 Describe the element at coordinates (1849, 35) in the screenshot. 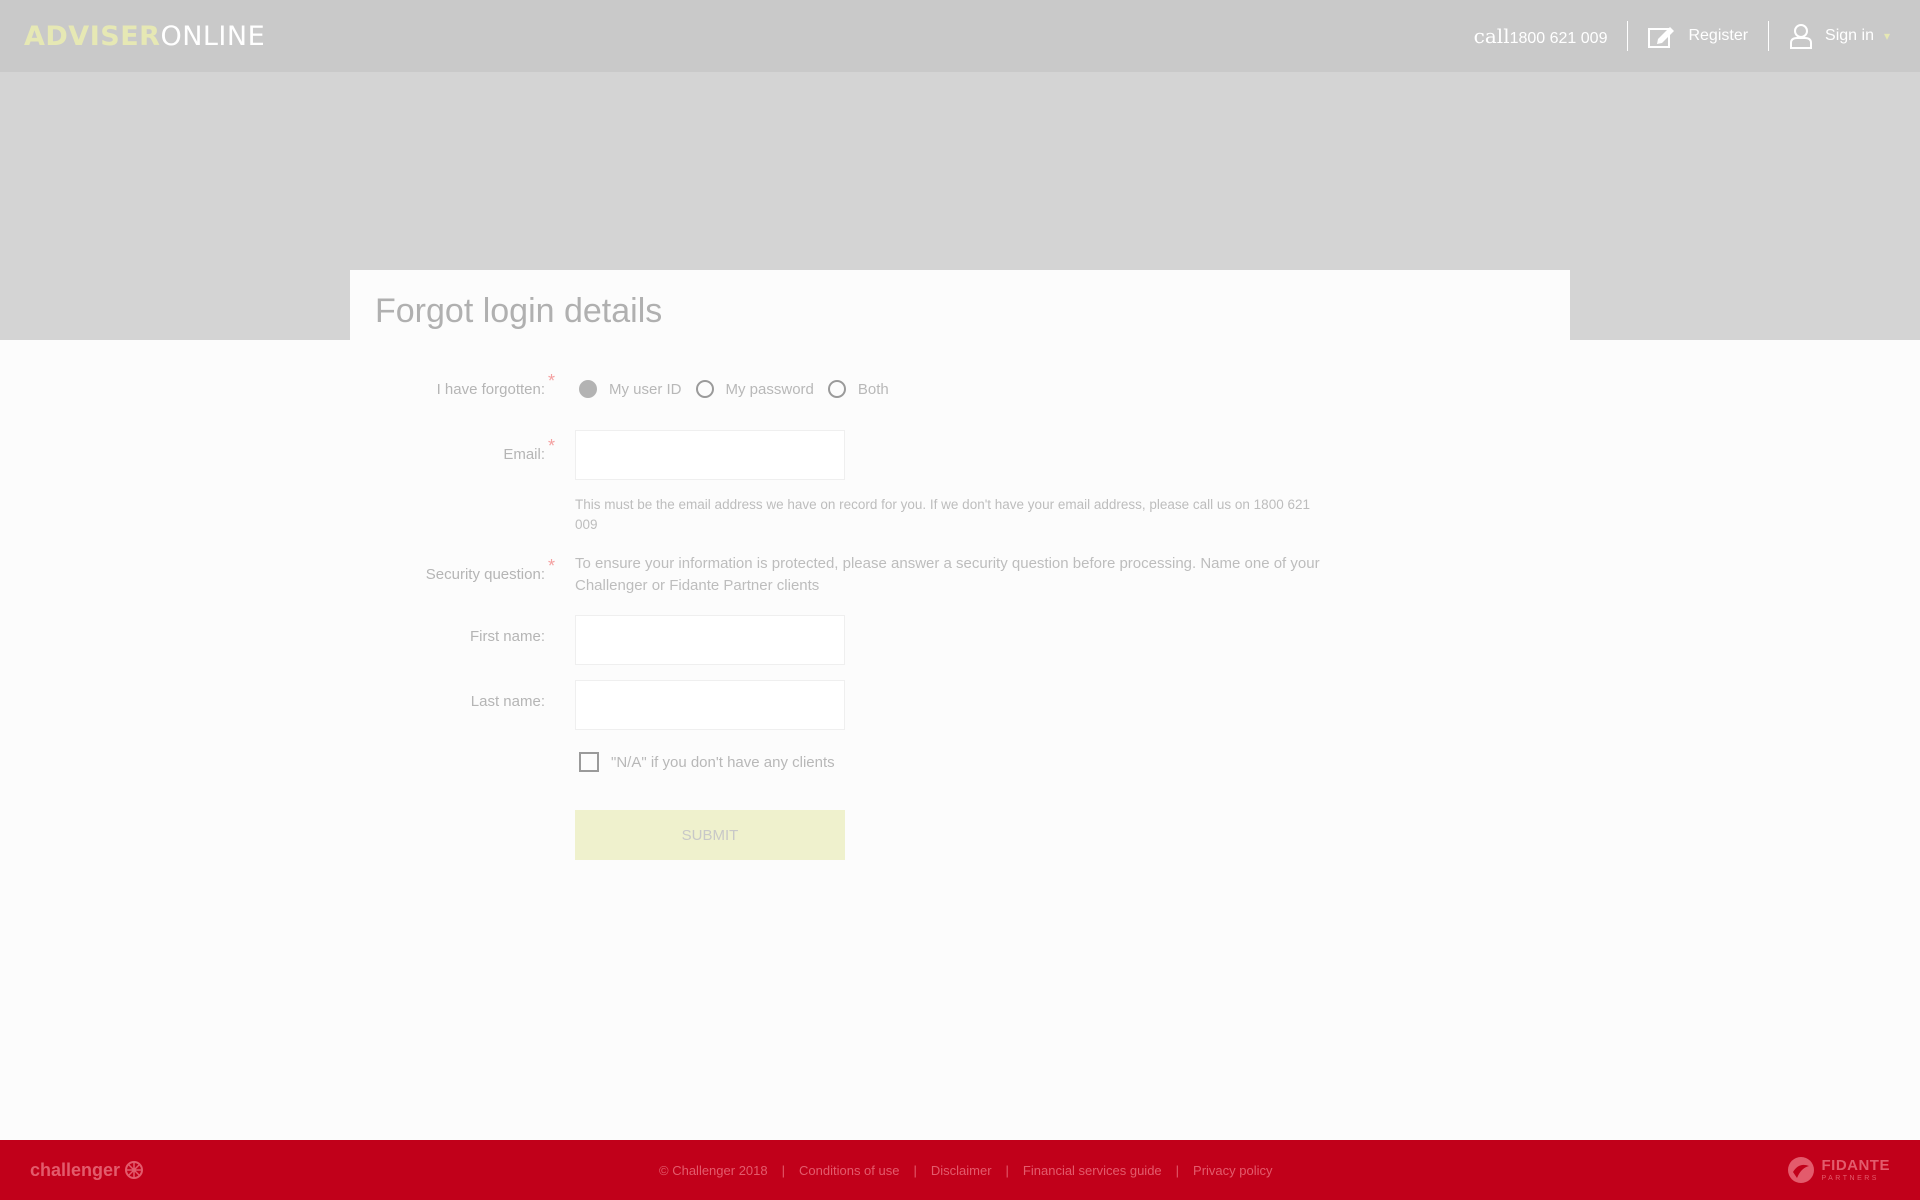

I see `signin-label: Sign in` at that location.